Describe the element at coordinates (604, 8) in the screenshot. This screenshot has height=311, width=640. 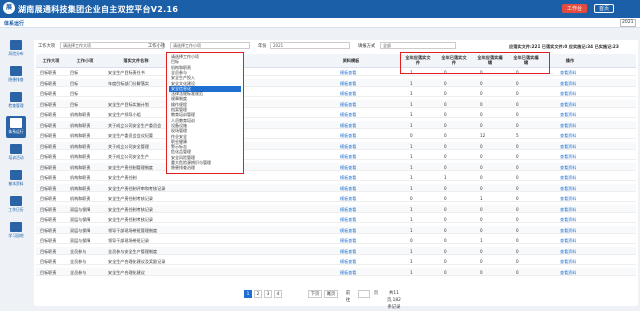
I see `home-button: 首页` at that location.